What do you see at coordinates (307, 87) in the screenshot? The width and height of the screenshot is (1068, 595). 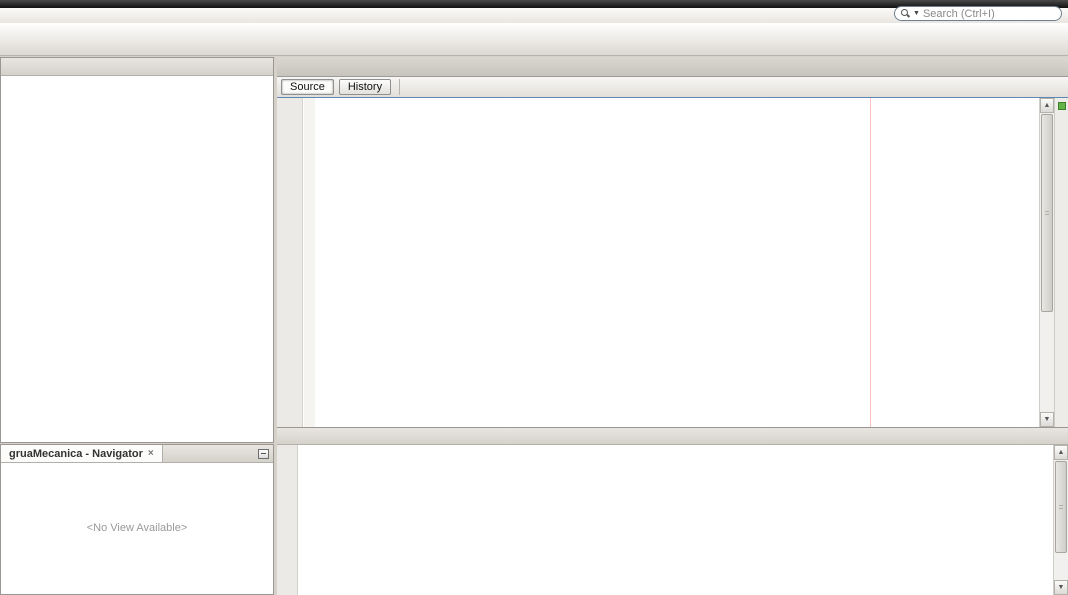 I see `source-view-button: Source` at bounding box center [307, 87].